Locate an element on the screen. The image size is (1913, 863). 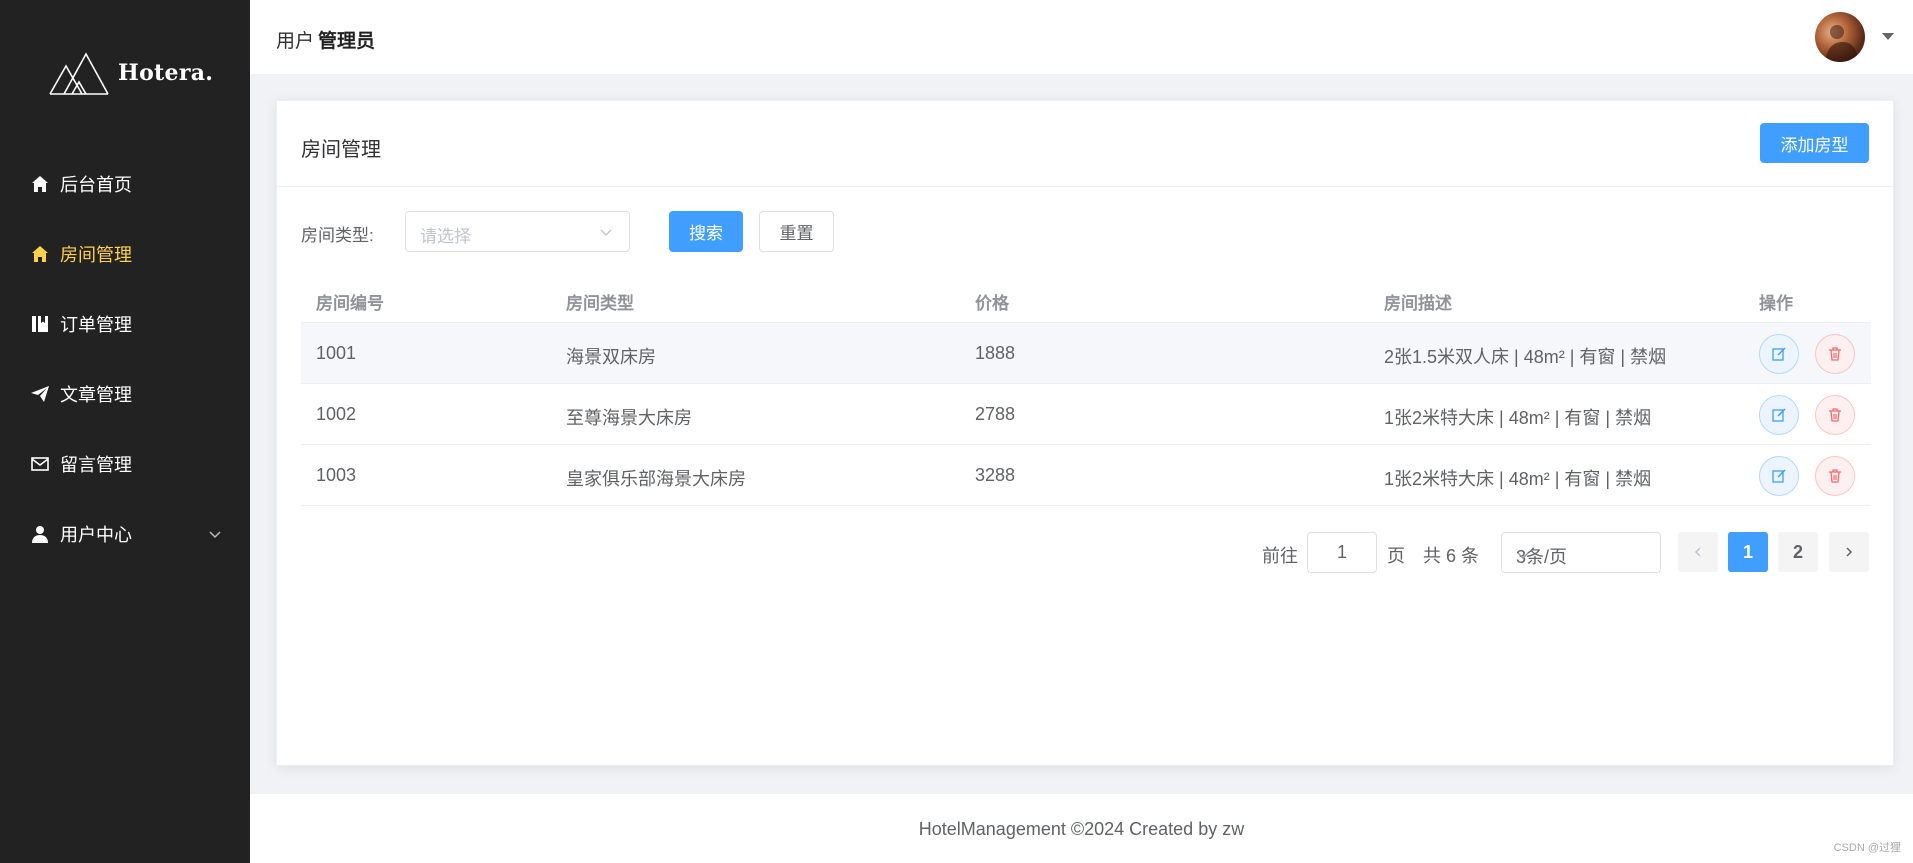
column-header: 操作 is located at coordinates (1776, 303).